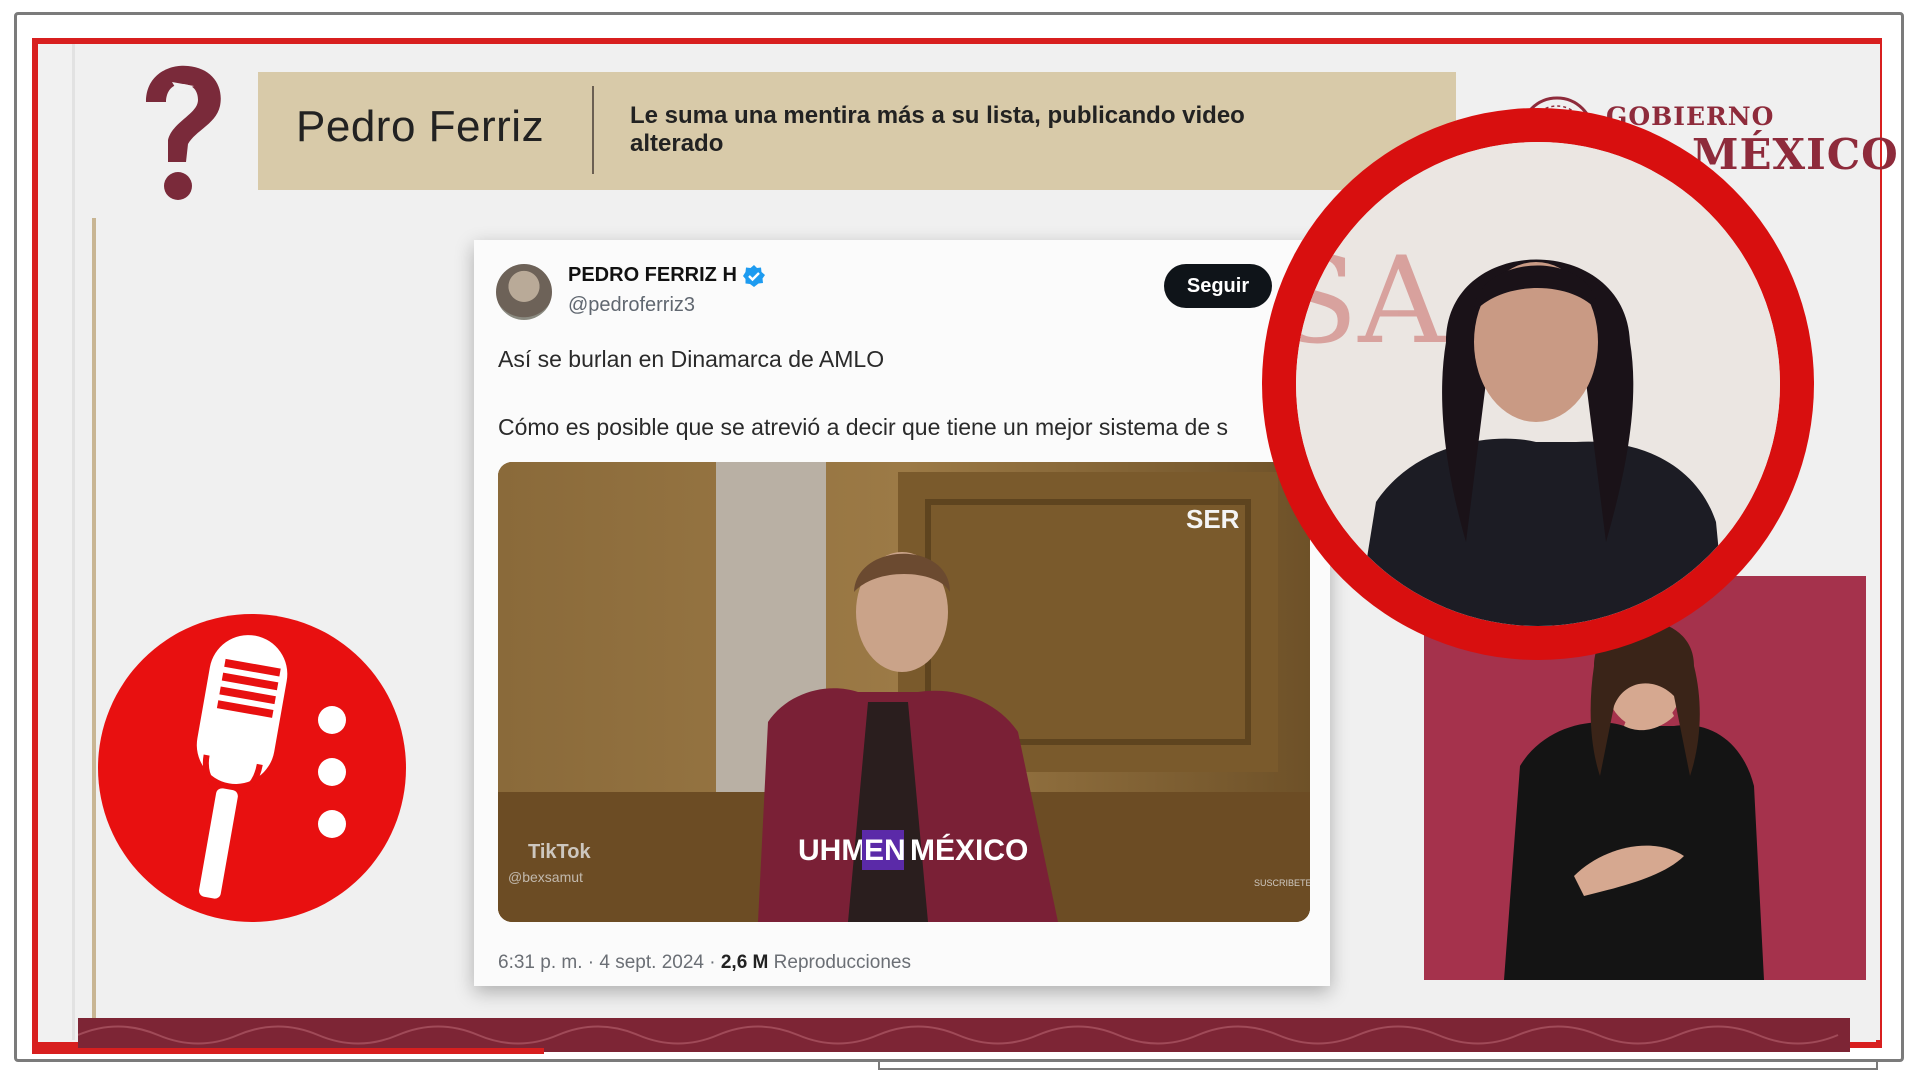  I want to click on video-caption-pre: UHM, so click(832, 850).